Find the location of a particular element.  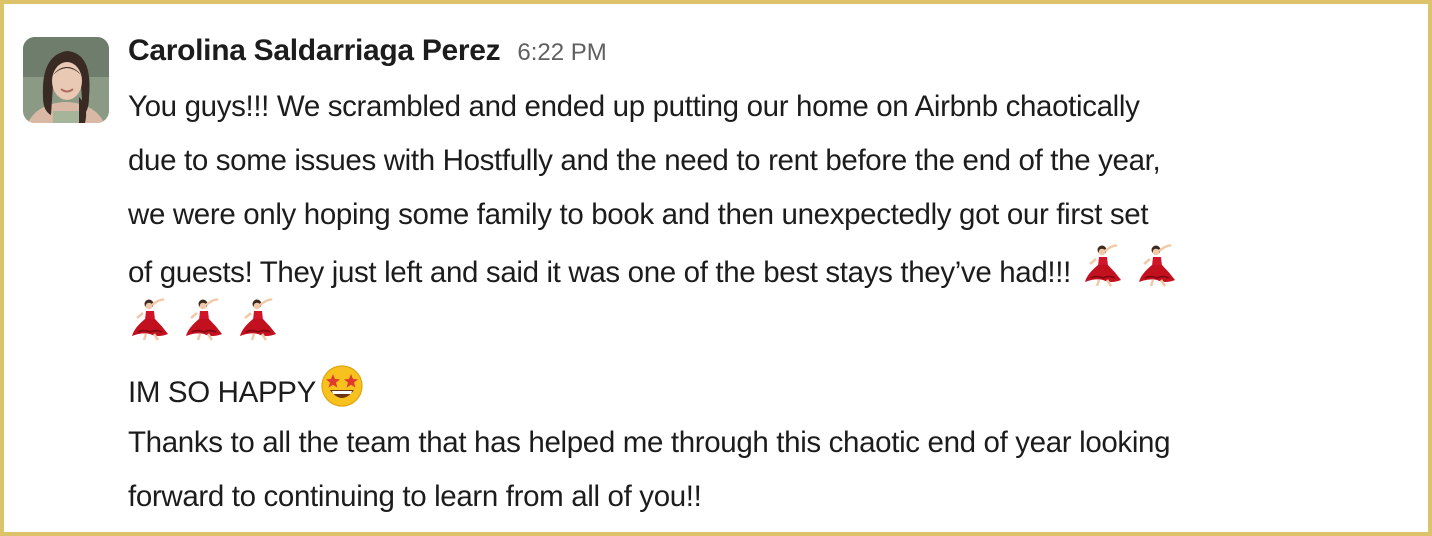

text-line: IM SO HAPPY is located at coordinates (222, 392).